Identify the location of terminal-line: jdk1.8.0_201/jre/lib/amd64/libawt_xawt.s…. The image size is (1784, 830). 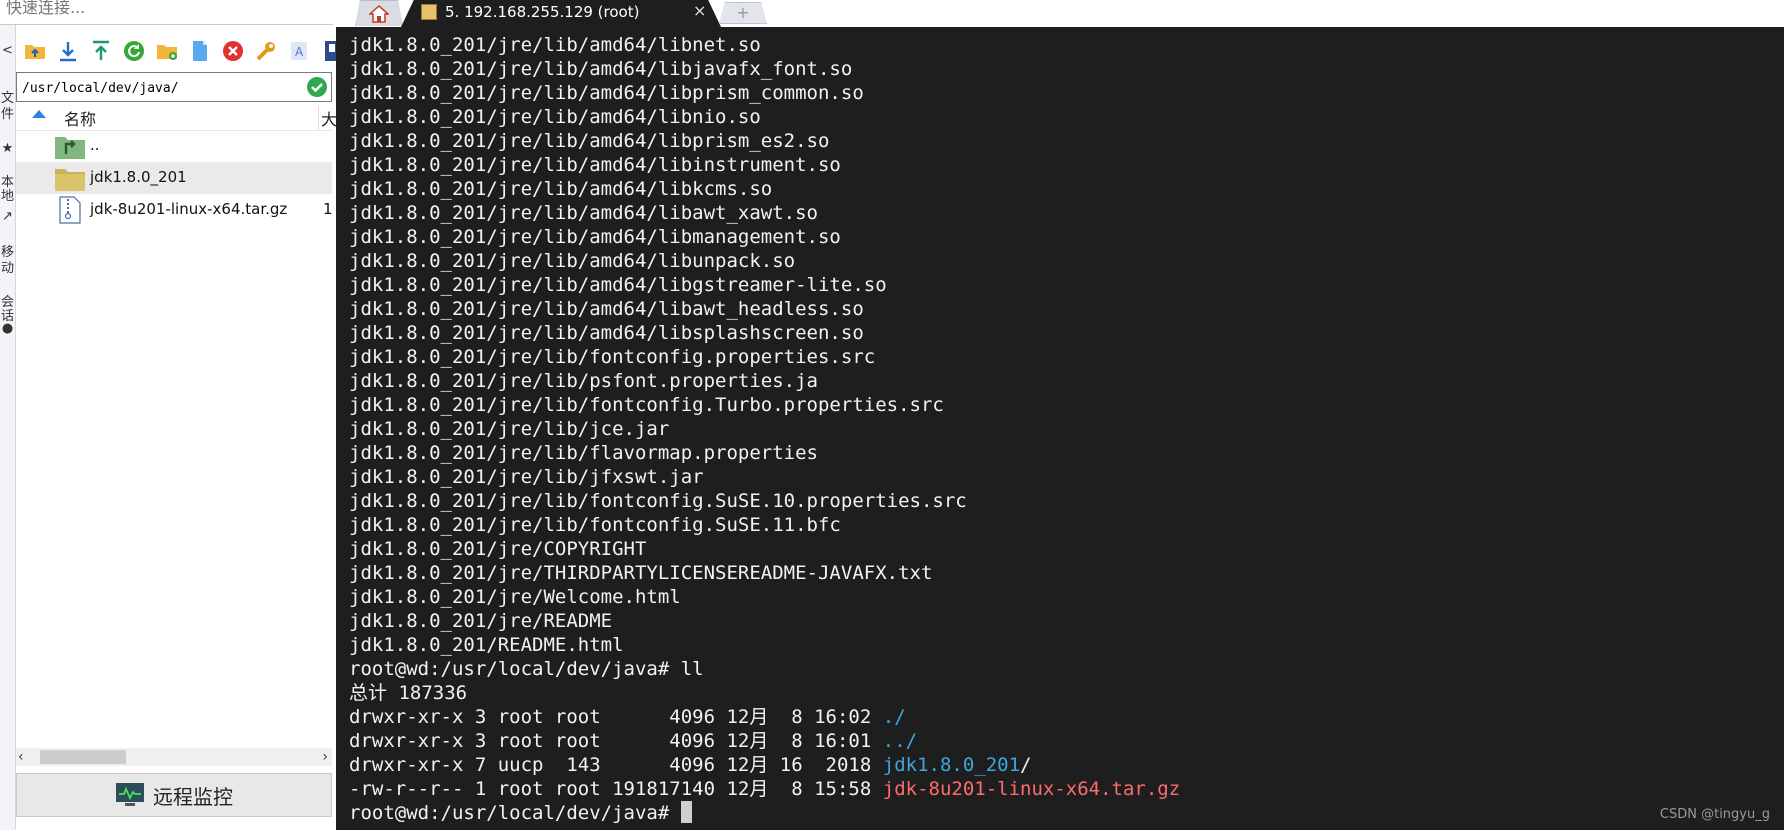
(764, 213).